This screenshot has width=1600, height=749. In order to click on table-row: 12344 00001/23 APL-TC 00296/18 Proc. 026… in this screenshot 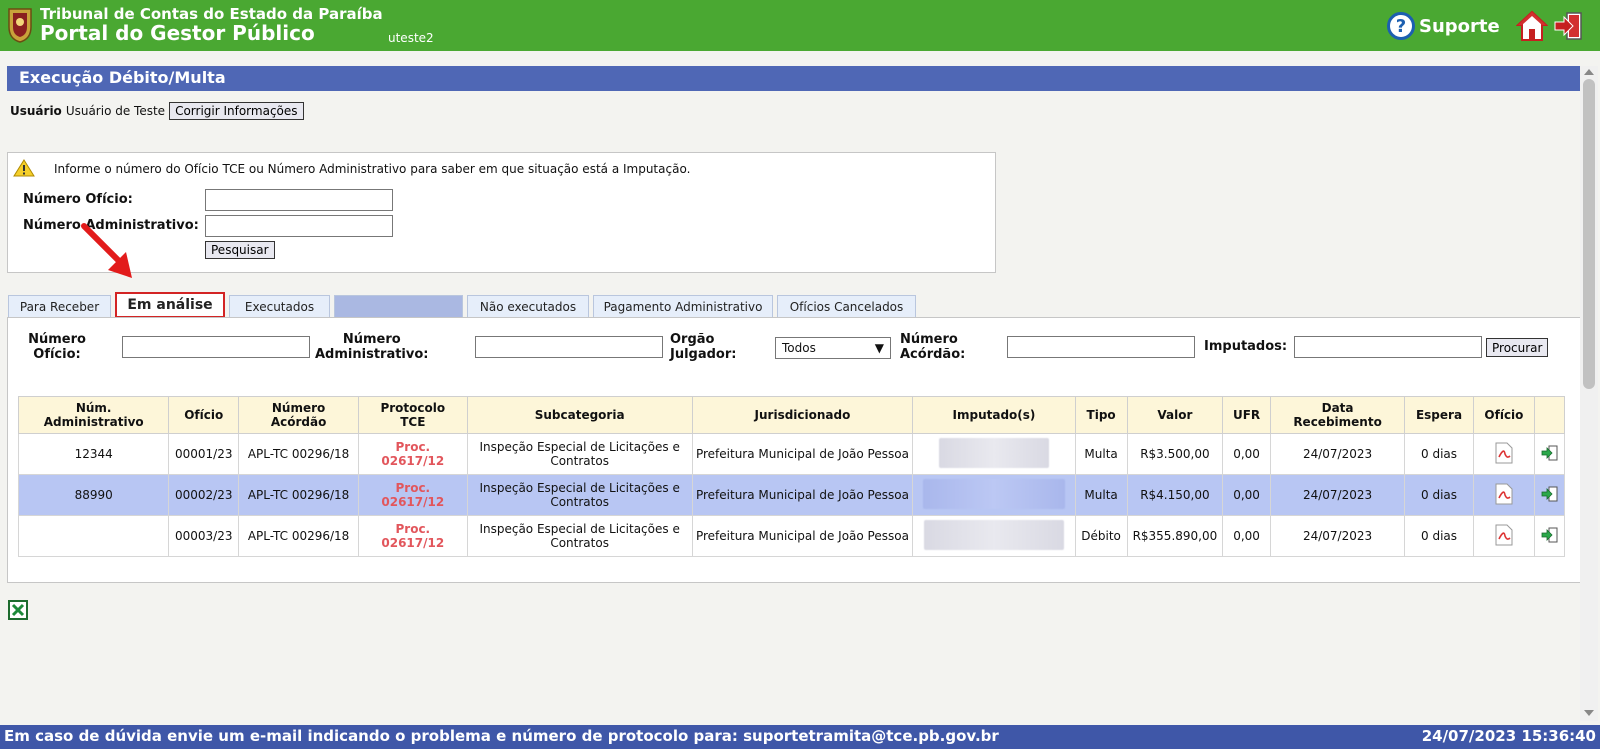, I will do `click(791, 454)`.